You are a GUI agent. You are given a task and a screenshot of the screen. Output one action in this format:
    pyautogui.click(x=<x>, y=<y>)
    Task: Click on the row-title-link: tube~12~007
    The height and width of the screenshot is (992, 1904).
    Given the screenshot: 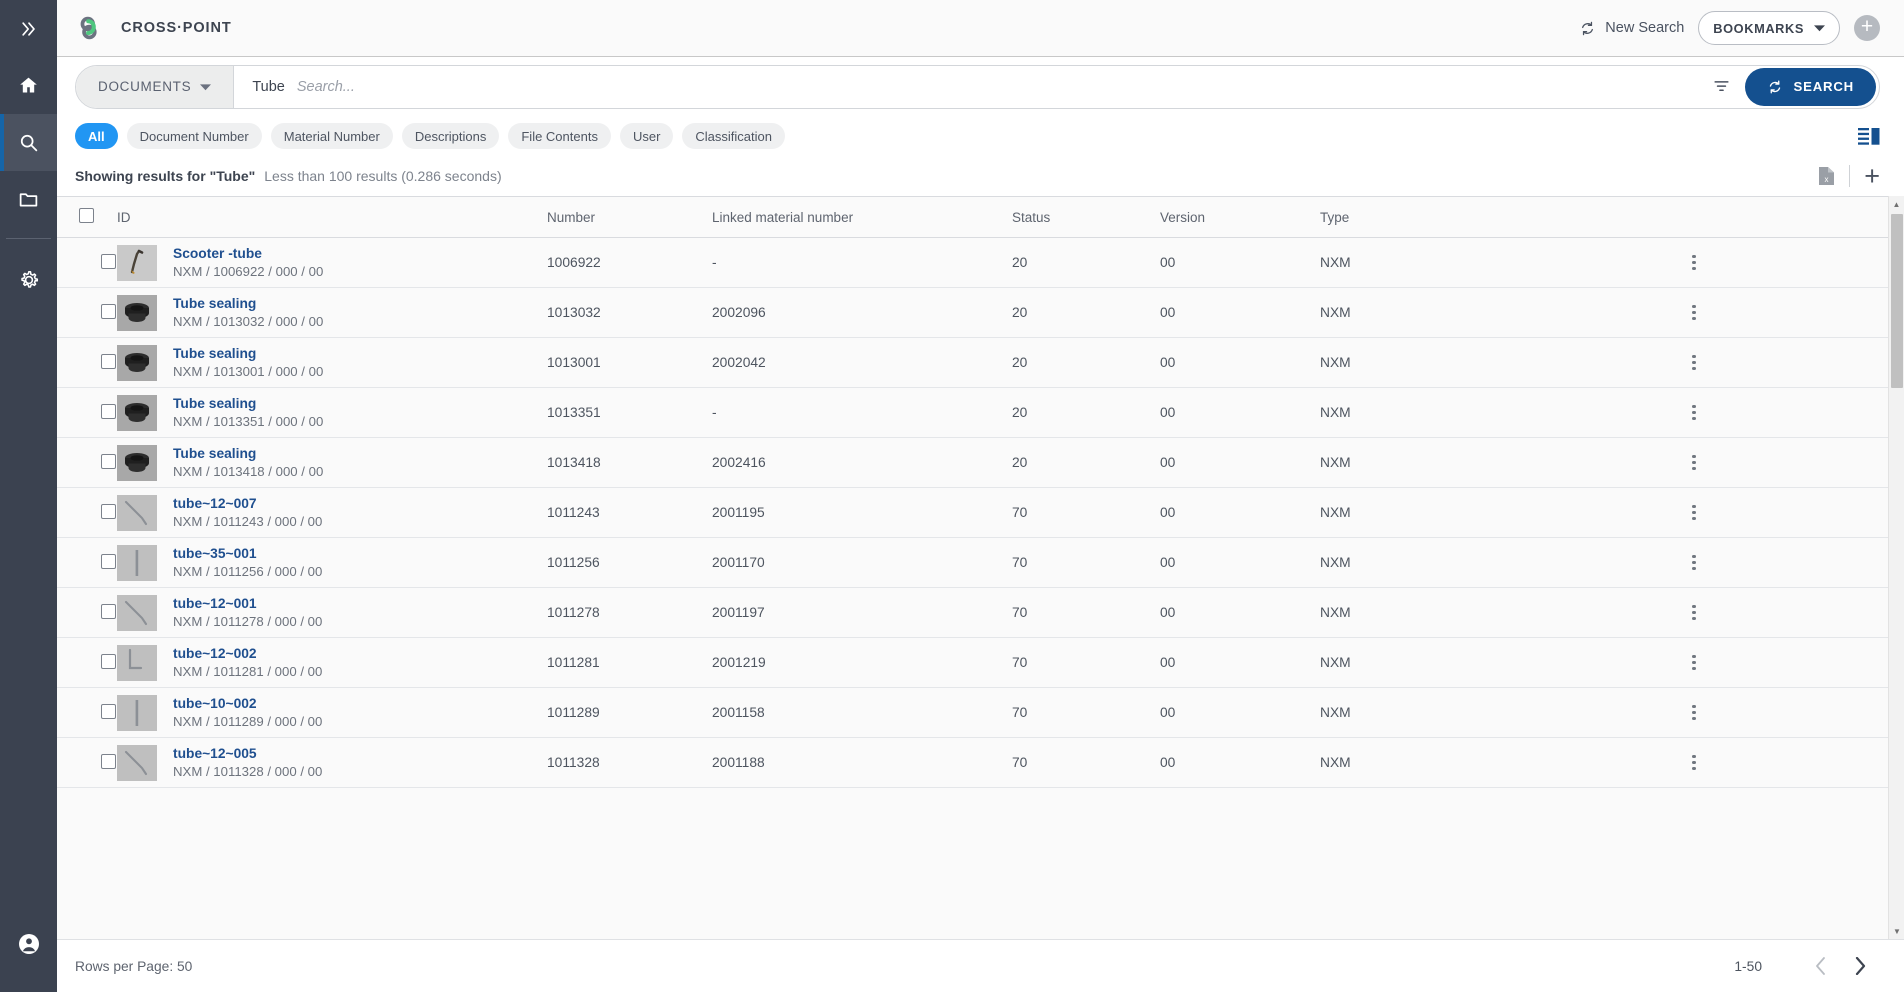 What is the action you would take?
    pyautogui.click(x=247, y=503)
    